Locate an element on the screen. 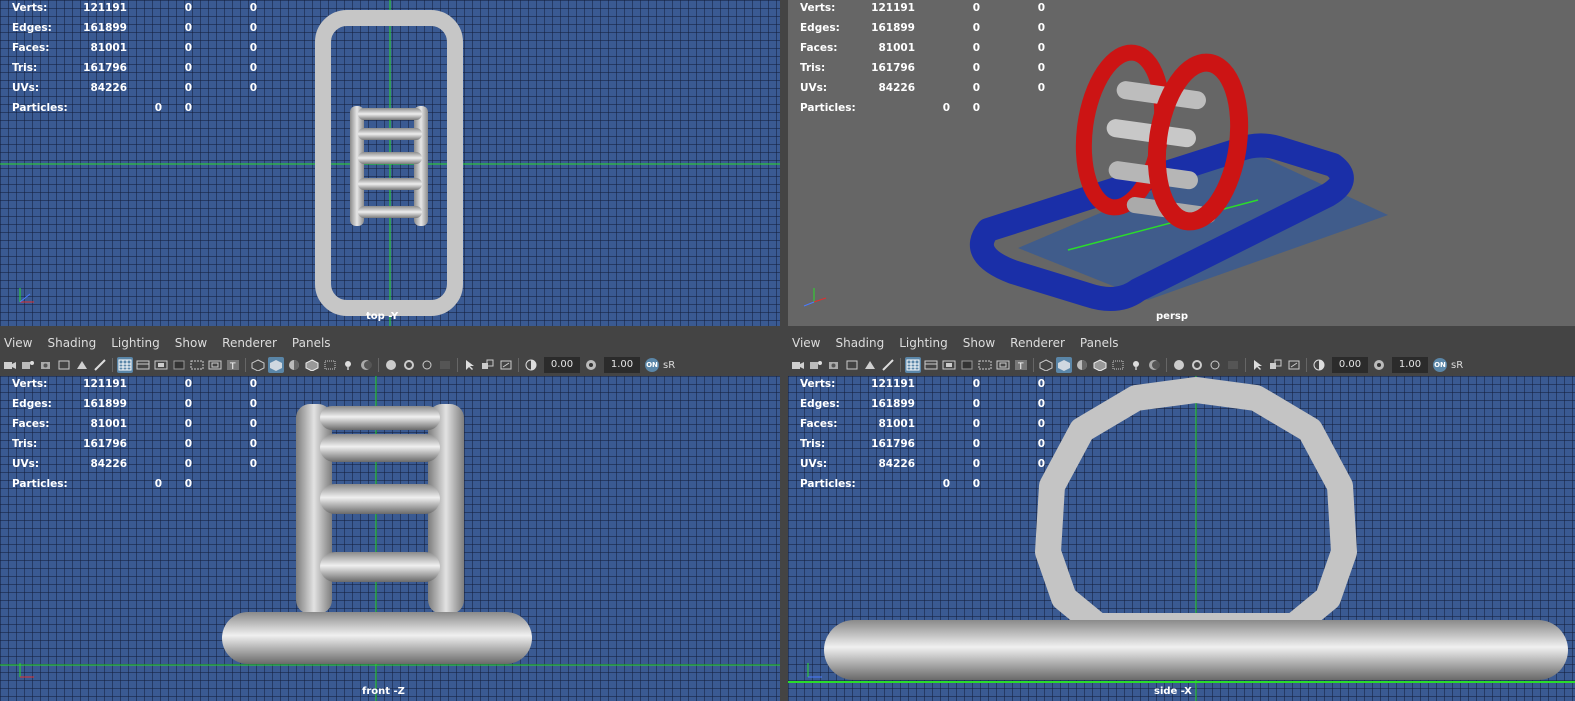 The height and width of the screenshot is (701, 1575). wheel-rung is located at coordinates (390, 212).